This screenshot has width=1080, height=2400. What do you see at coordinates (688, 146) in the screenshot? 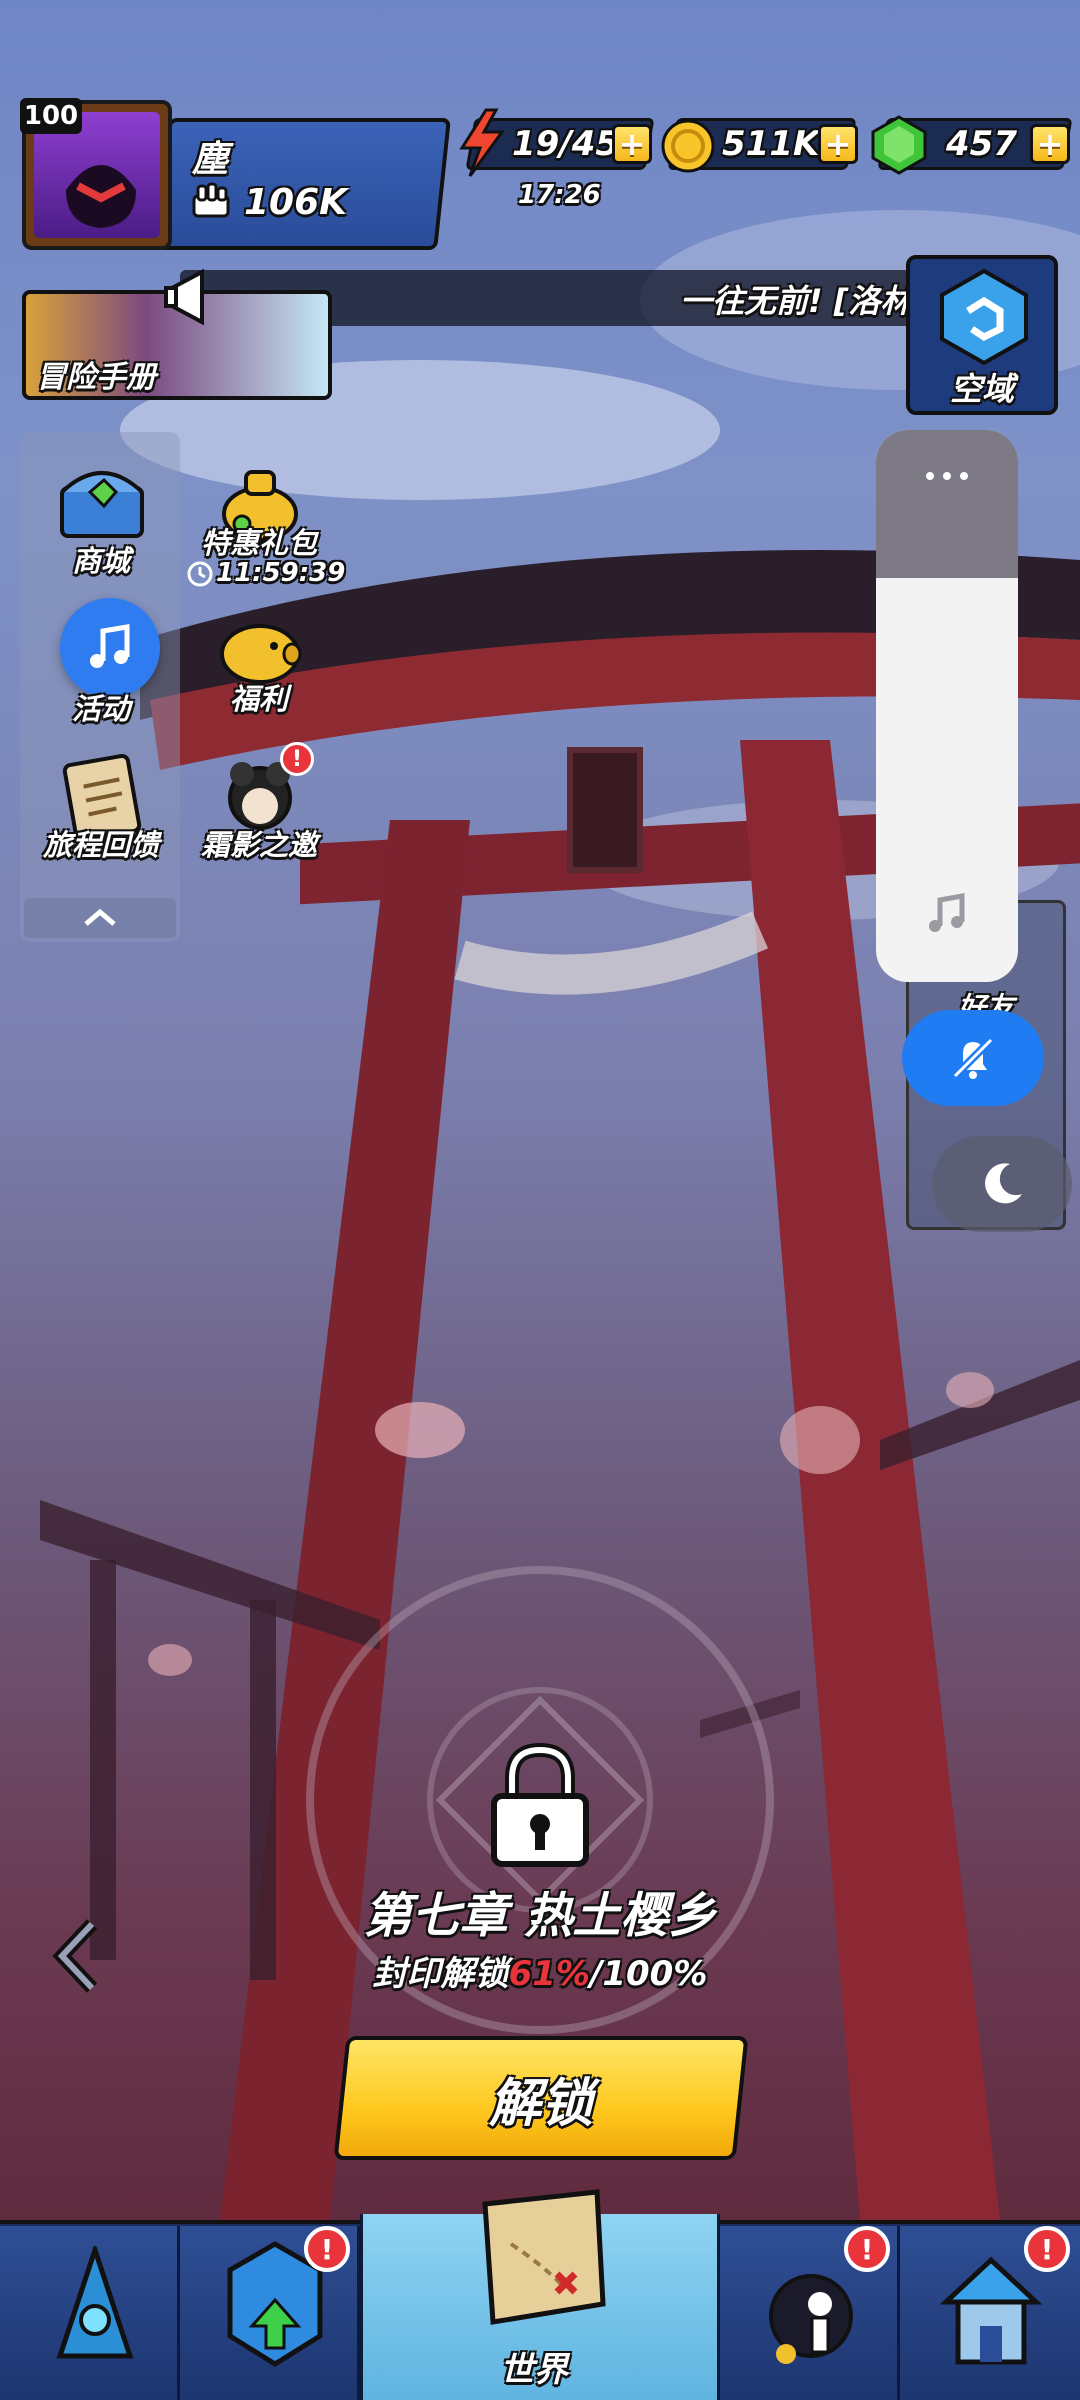
I see `gold-coin-icon` at bounding box center [688, 146].